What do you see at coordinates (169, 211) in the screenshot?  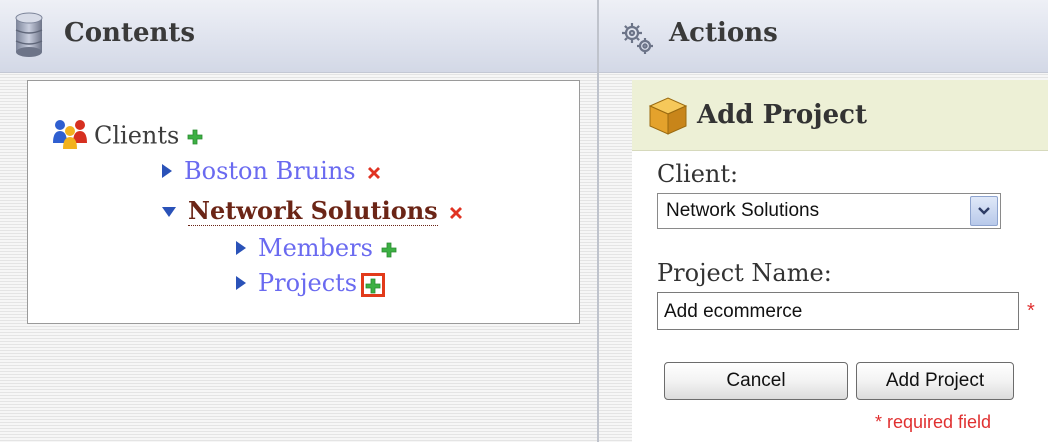 I see `collapse-arrow-icon` at bounding box center [169, 211].